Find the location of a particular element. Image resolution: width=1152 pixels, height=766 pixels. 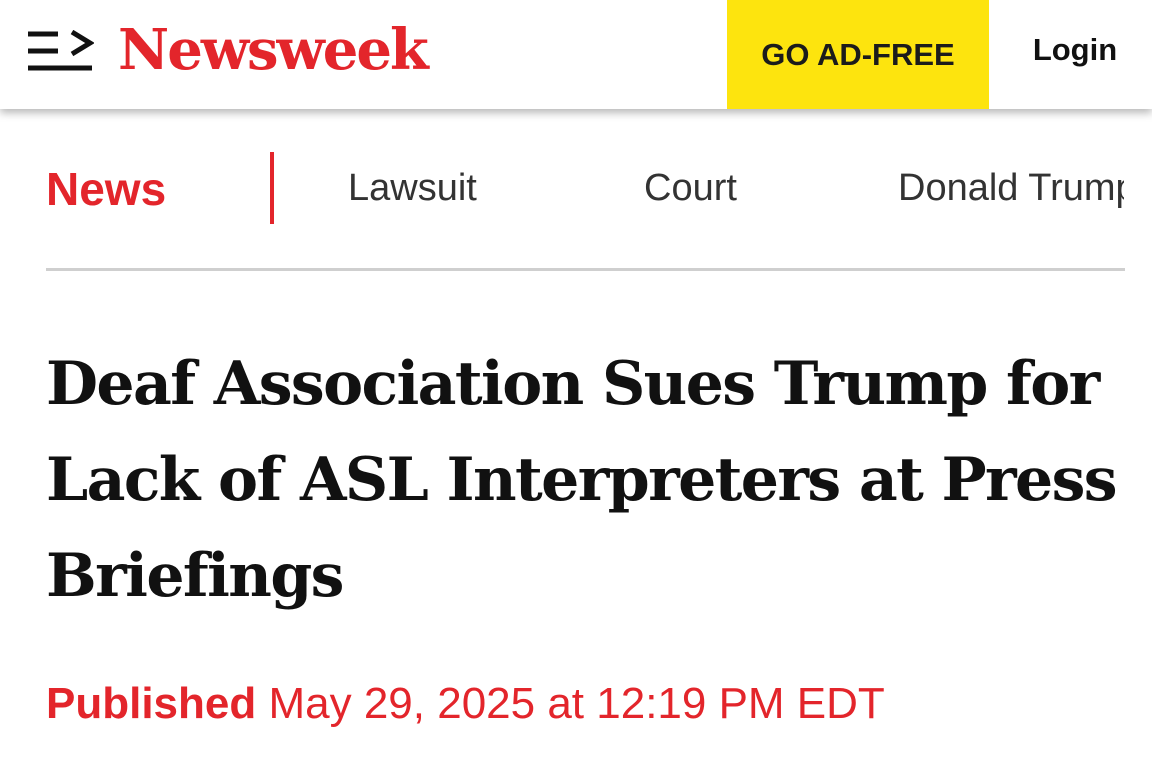

tag-link-lawsuit: Lawsuit is located at coordinates (412, 188).